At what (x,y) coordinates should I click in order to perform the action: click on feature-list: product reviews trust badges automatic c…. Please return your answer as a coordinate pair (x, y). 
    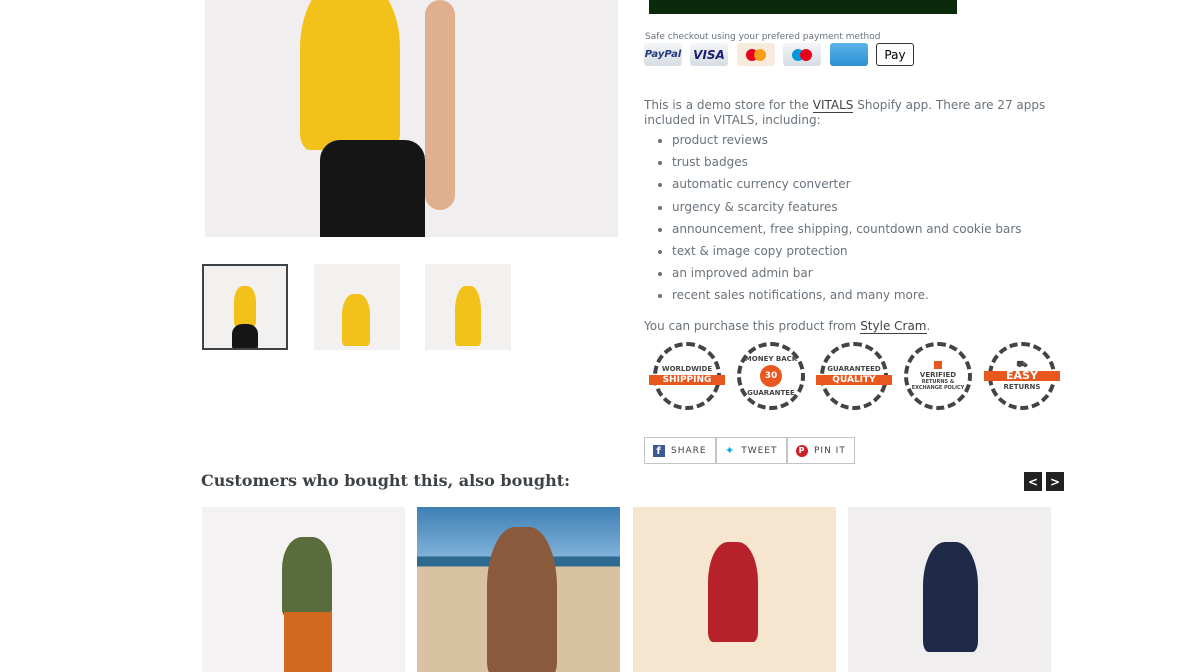
    Looking at the image, I should click on (841, 222).